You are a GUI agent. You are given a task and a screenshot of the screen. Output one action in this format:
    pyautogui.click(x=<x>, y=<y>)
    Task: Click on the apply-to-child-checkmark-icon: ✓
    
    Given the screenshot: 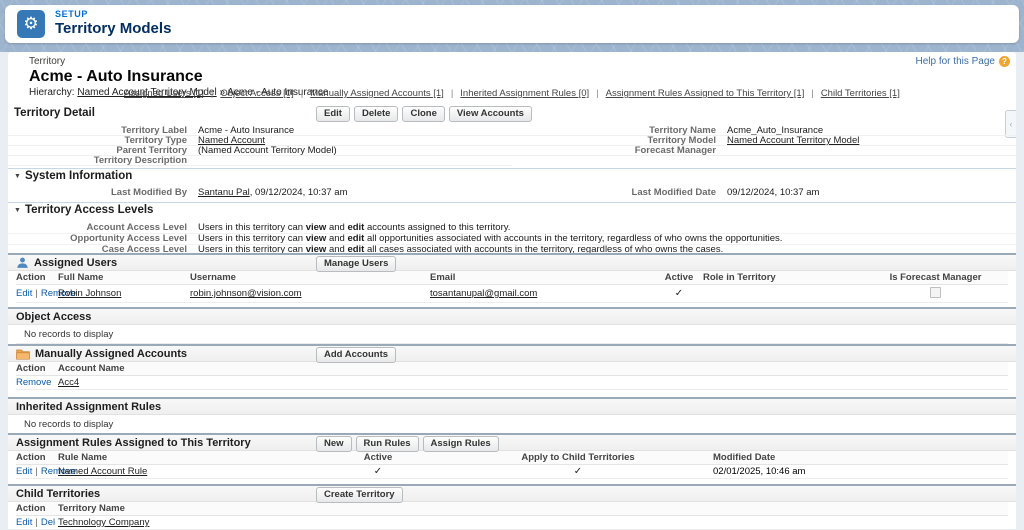 What is the action you would take?
    pyautogui.click(x=578, y=471)
    